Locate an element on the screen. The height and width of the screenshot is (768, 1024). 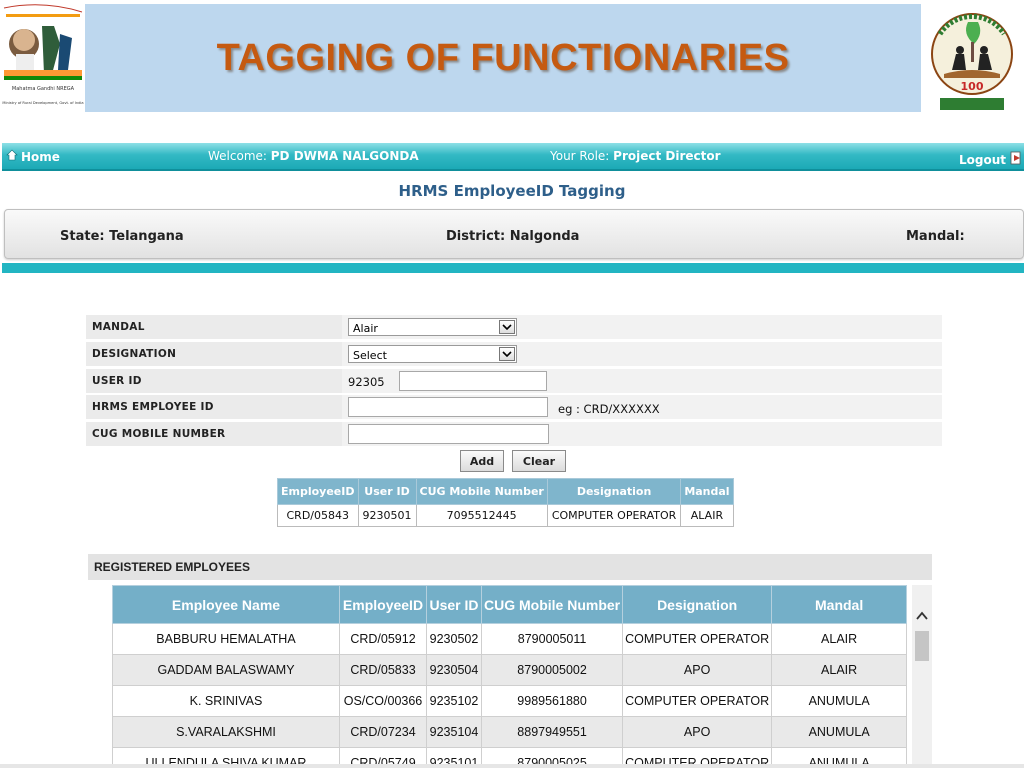
mandal-field: Mandal: is located at coordinates (935, 236).